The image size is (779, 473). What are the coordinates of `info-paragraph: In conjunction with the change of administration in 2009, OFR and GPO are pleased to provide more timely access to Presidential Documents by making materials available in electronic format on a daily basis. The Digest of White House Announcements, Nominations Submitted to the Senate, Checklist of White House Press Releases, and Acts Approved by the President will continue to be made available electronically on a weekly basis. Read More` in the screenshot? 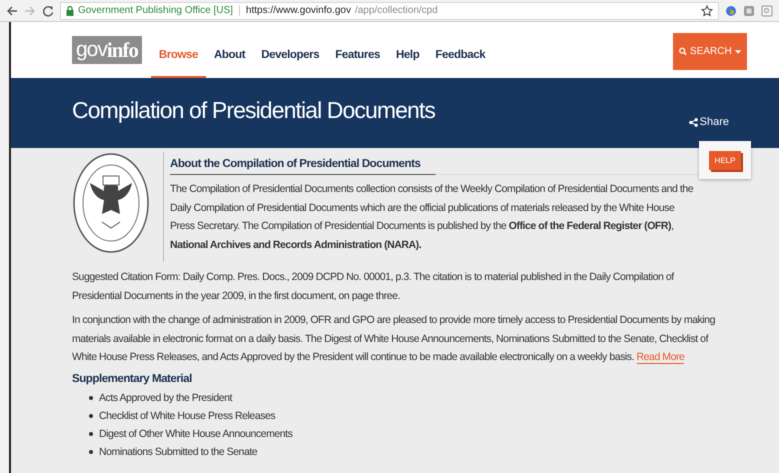 It's located at (394, 339).